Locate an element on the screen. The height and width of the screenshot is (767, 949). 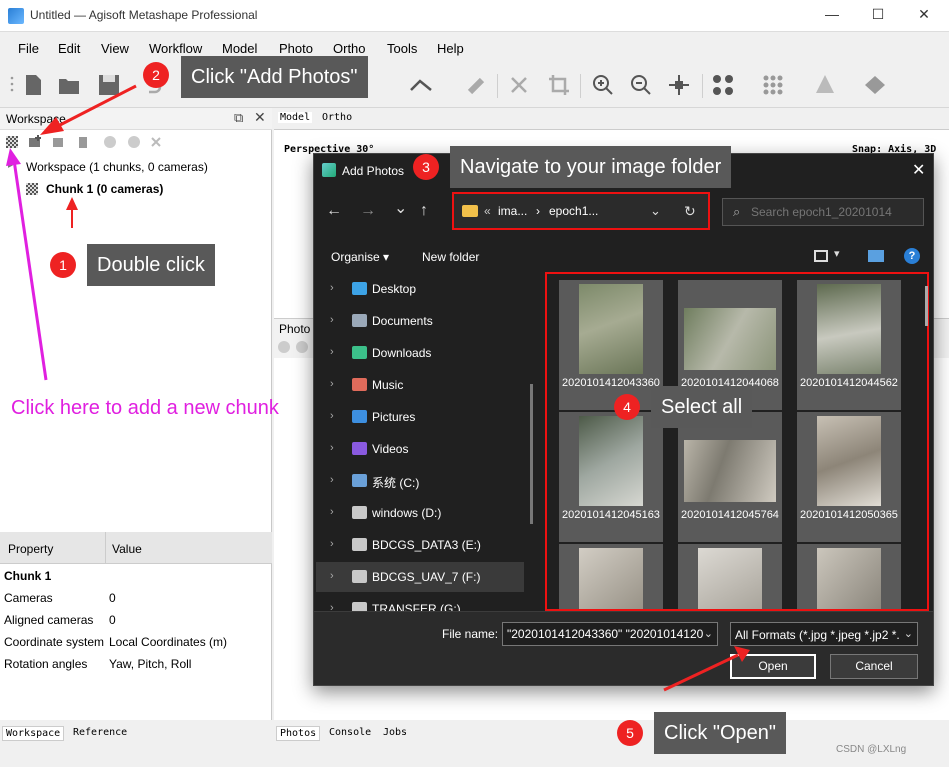
tab-photos: Photos is located at coordinates (298, 733).